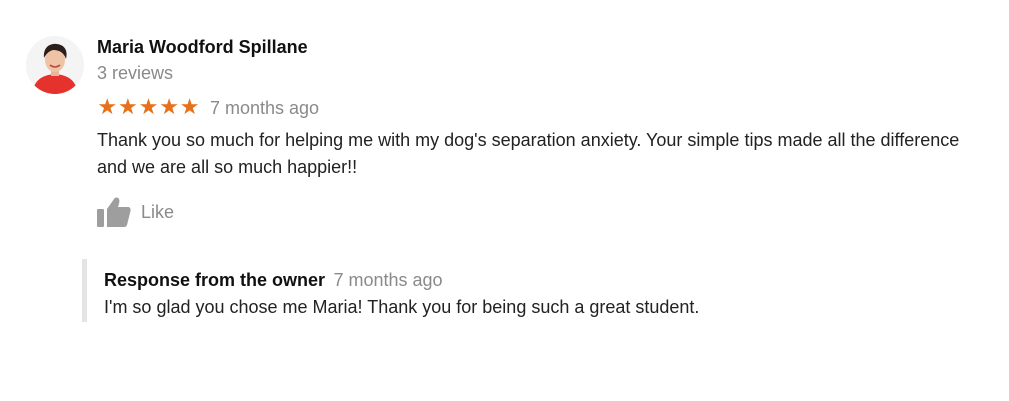  Describe the element at coordinates (158, 212) in the screenshot. I see `like-label: Like` at that location.